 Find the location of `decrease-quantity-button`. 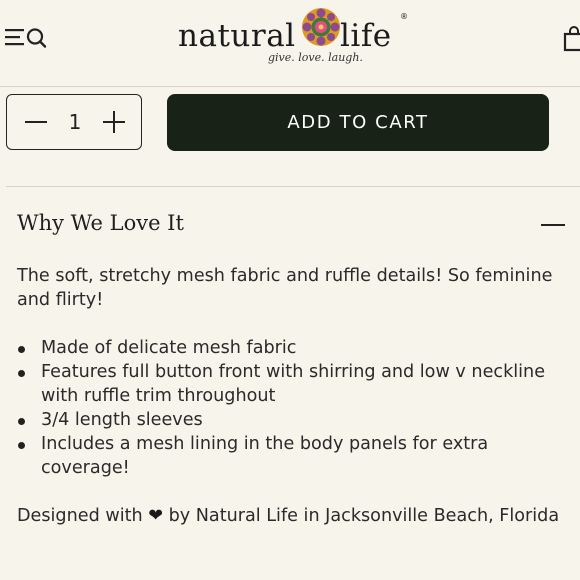

decrease-quantity-button is located at coordinates (36, 122).